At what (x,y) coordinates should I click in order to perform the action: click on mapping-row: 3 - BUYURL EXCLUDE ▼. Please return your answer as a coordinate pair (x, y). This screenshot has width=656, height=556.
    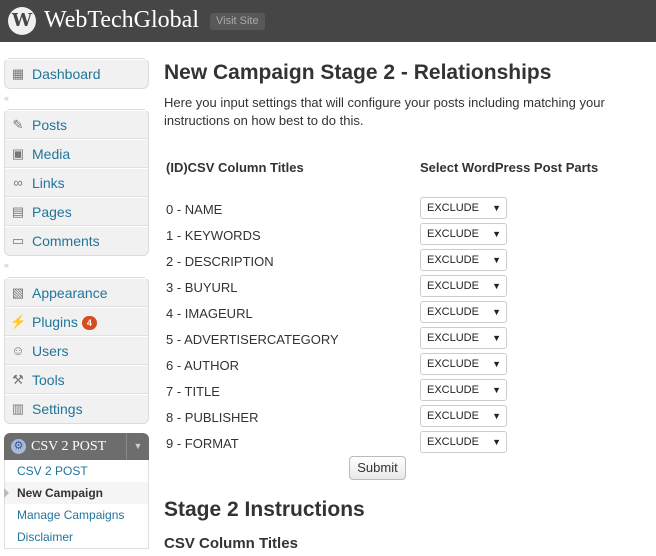
    Looking at the image, I should click on (364, 287).